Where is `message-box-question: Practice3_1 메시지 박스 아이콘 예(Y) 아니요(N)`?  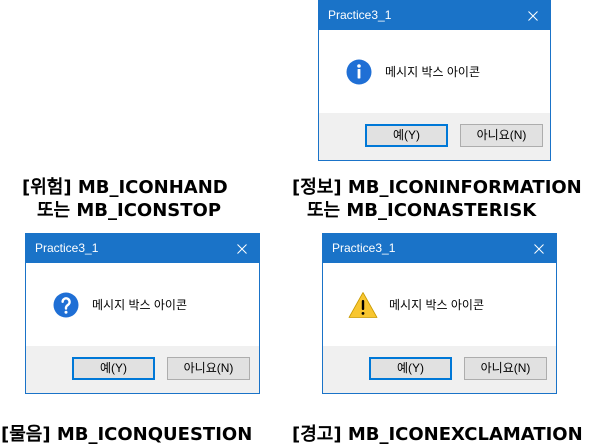 message-box-question: Practice3_1 메시지 박스 아이콘 예(Y) 아니요(N) is located at coordinates (142, 313).